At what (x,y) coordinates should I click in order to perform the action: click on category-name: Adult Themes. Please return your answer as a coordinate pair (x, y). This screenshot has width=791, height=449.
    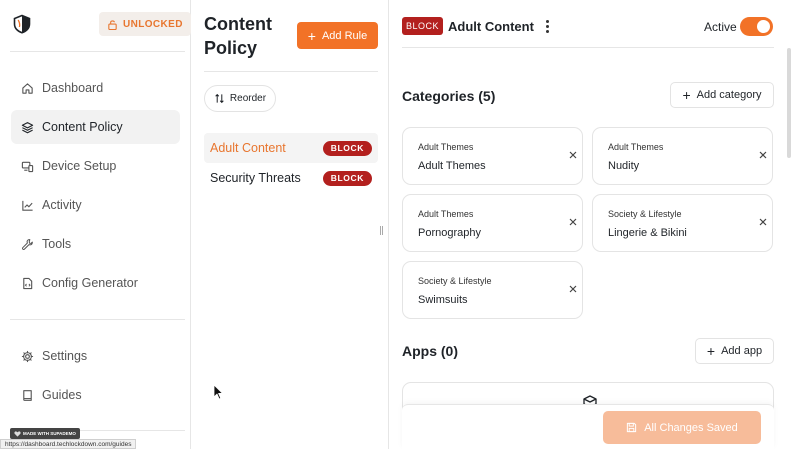
    Looking at the image, I should click on (452, 166).